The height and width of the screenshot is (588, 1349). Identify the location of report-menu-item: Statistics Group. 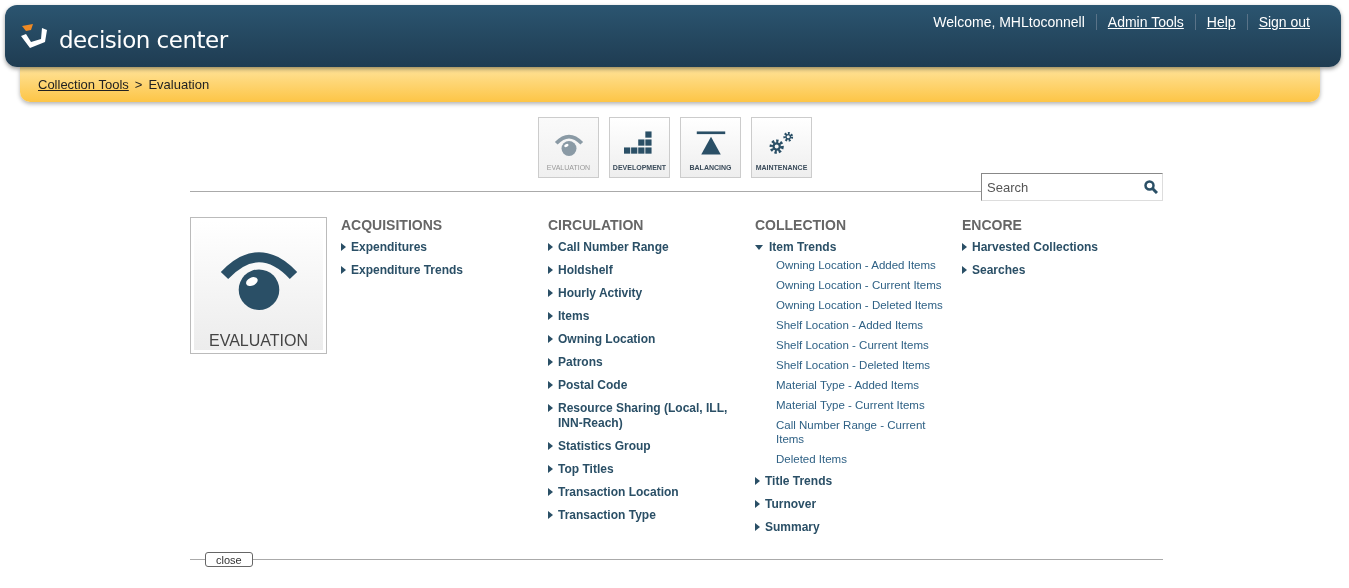
(643, 446).